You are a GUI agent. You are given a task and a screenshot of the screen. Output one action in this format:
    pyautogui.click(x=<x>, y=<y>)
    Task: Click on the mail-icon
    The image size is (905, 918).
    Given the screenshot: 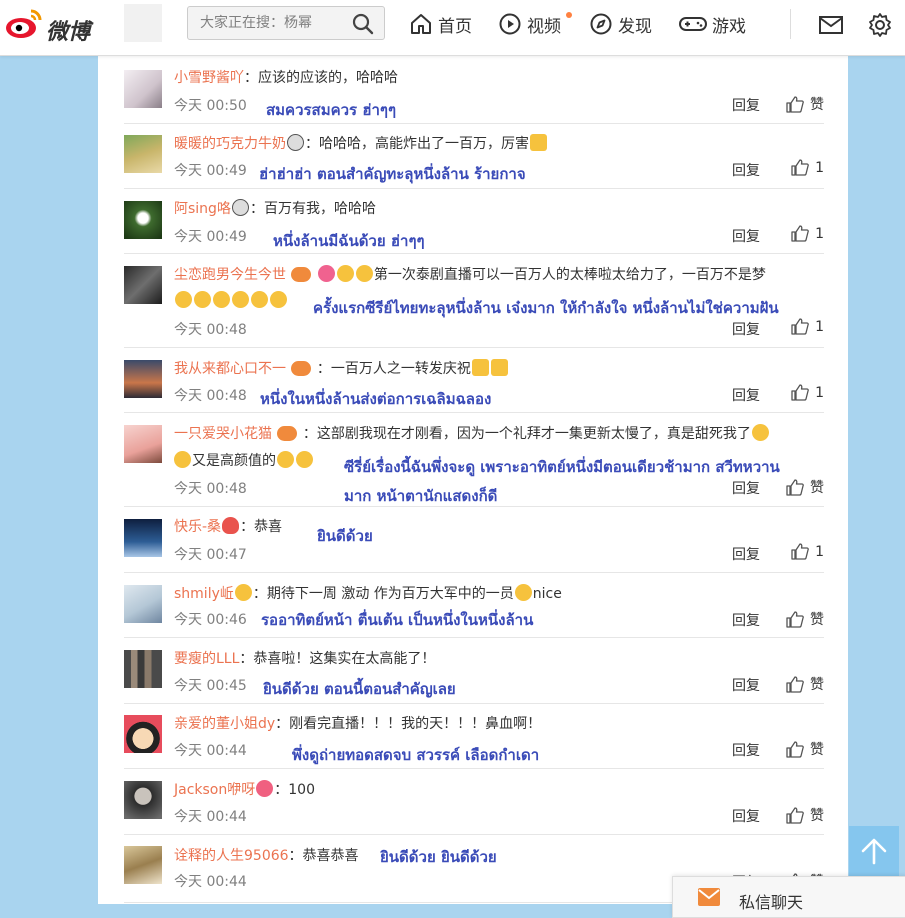 What is the action you would take?
    pyautogui.click(x=831, y=25)
    